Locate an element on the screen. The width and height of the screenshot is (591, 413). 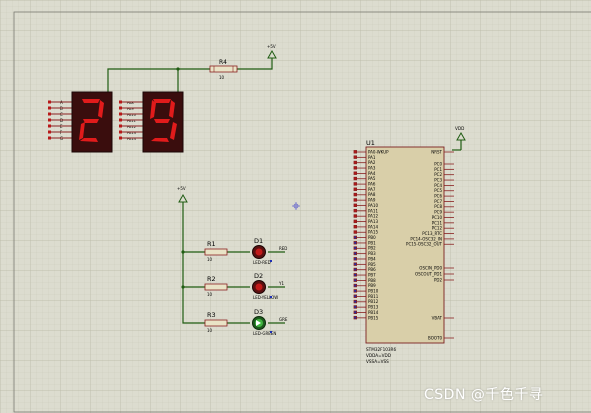
d3-net: GRE is located at coordinates (283, 319).